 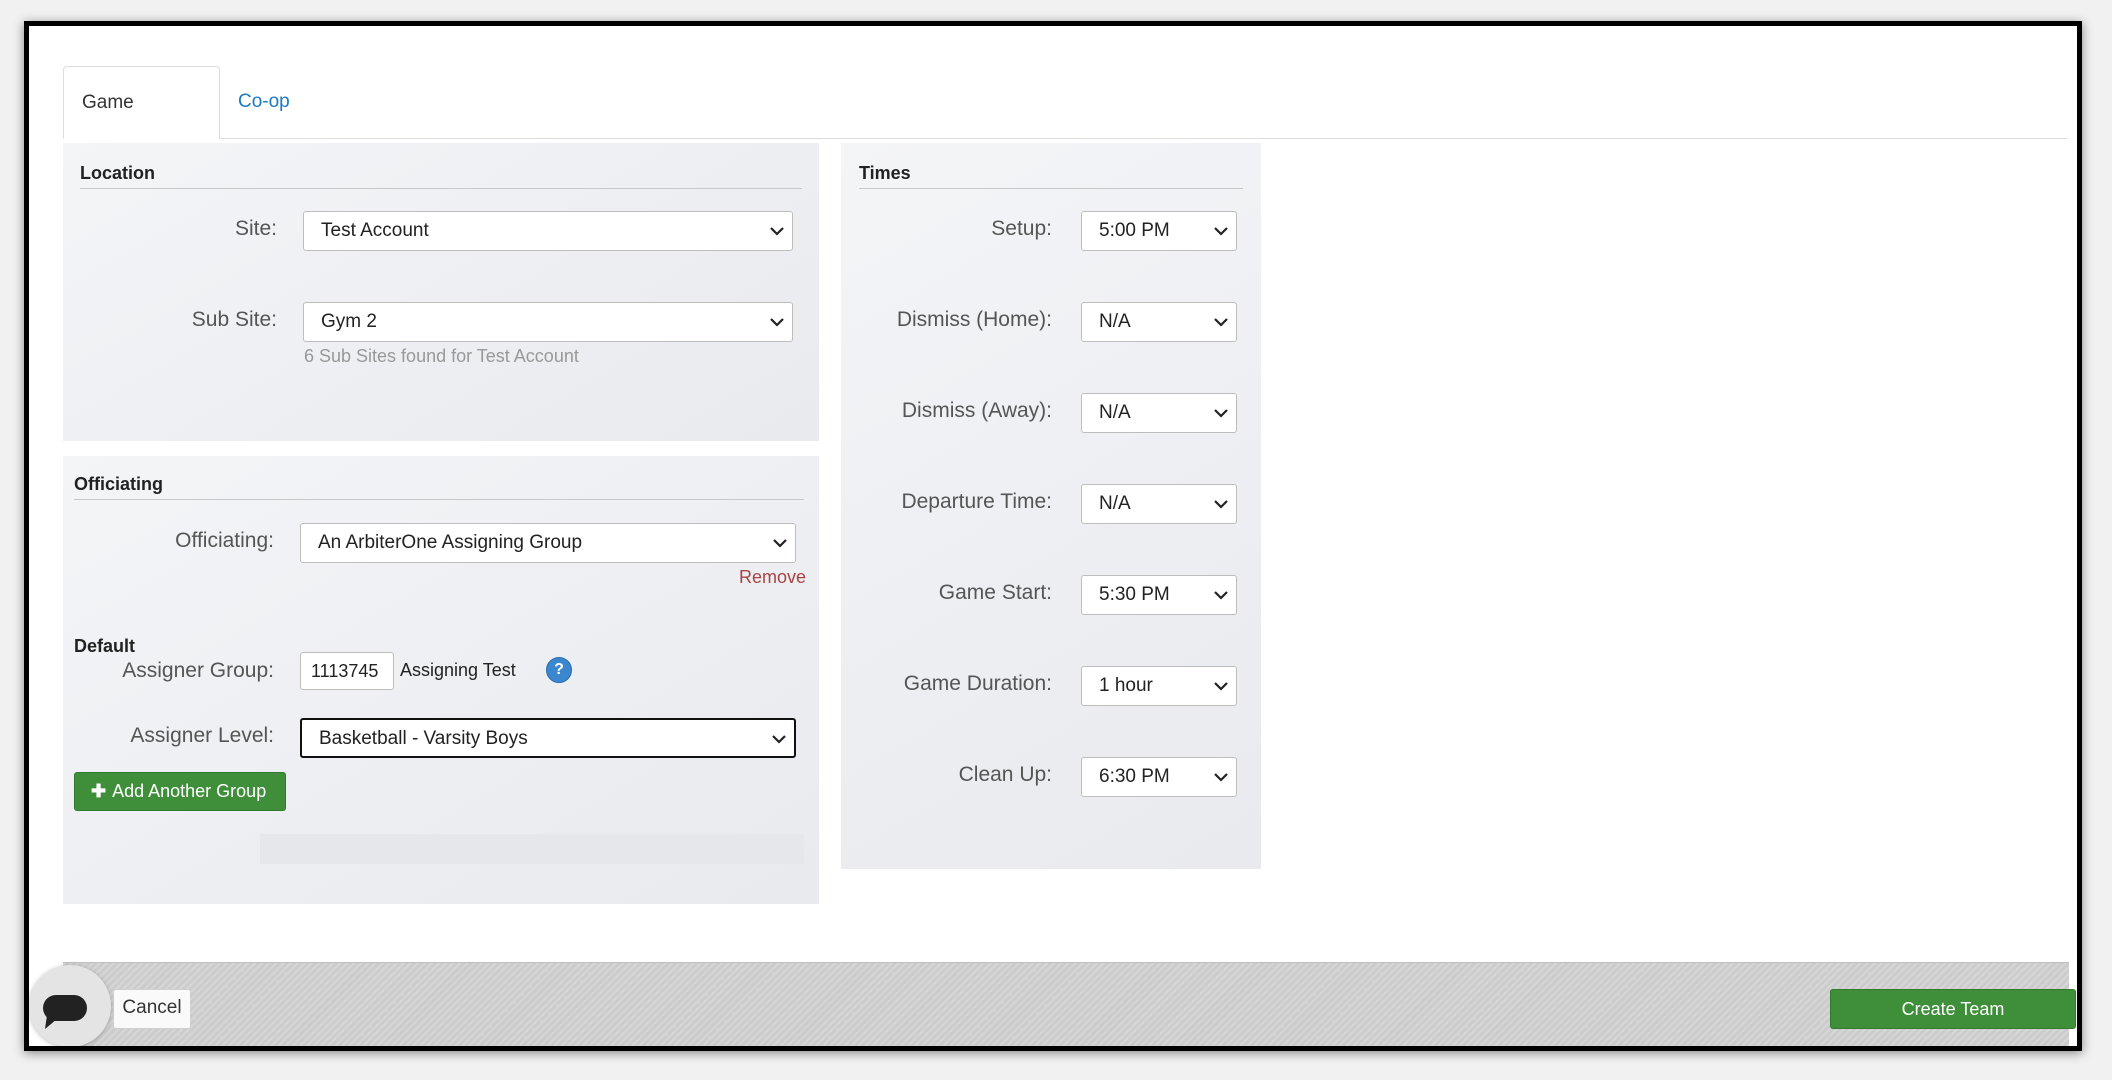 What do you see at coordinates (559, 670) in the screenshot?
I see `help-icon: ?` at bounding box center [559, 670].